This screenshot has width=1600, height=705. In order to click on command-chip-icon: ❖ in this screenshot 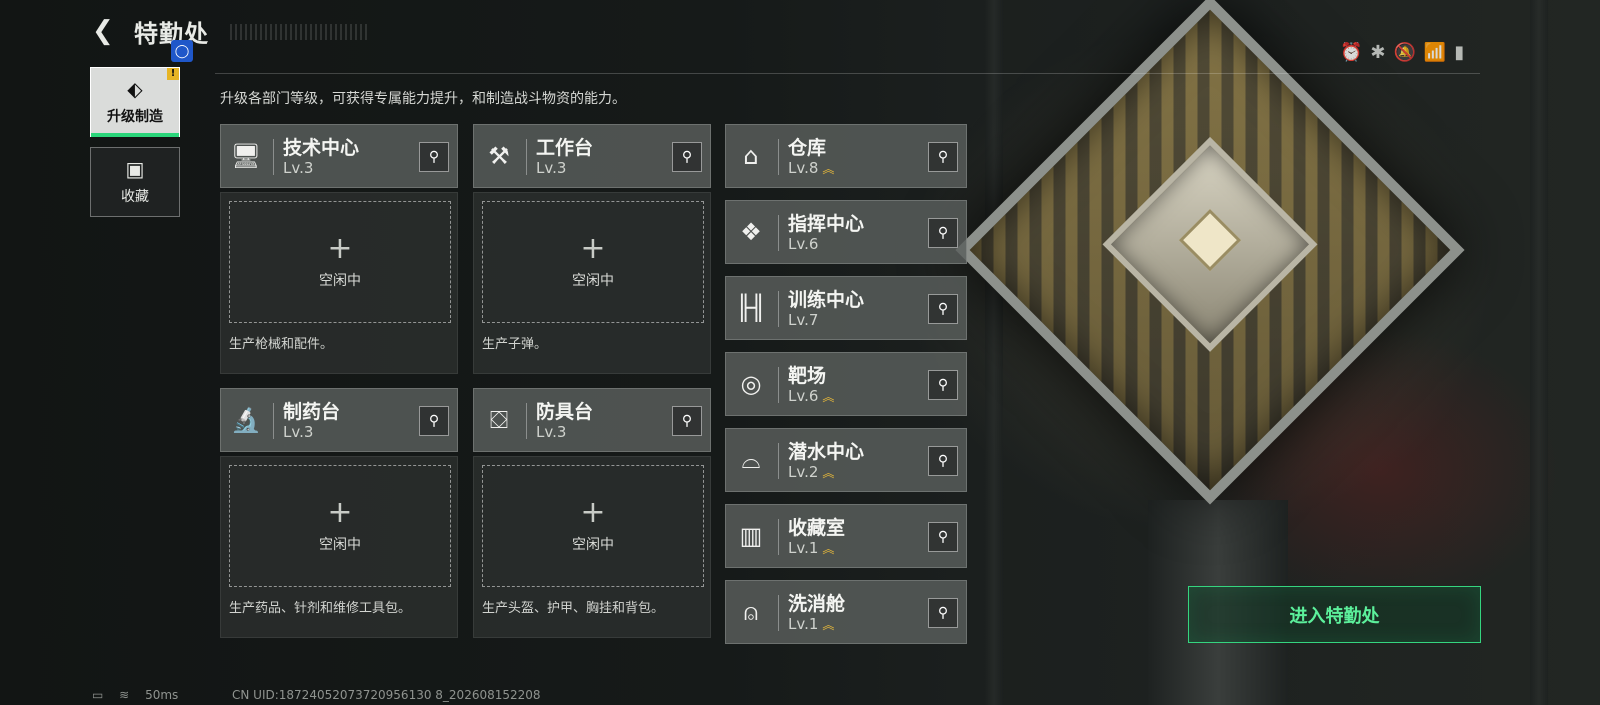, I will do `click(751, 232)`.